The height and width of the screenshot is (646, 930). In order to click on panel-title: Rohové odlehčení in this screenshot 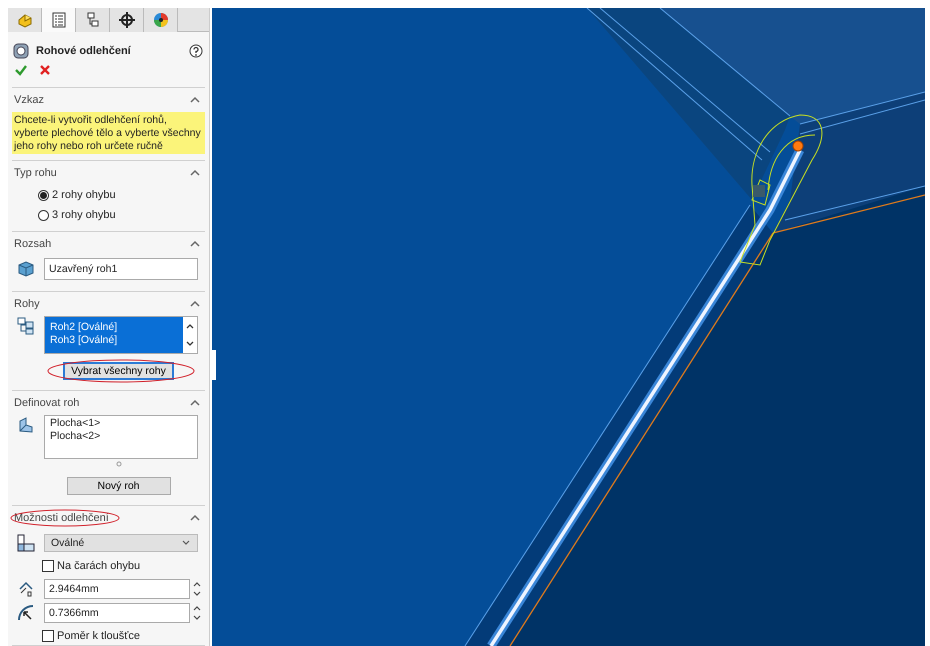, I will do `click(84, 51)`.